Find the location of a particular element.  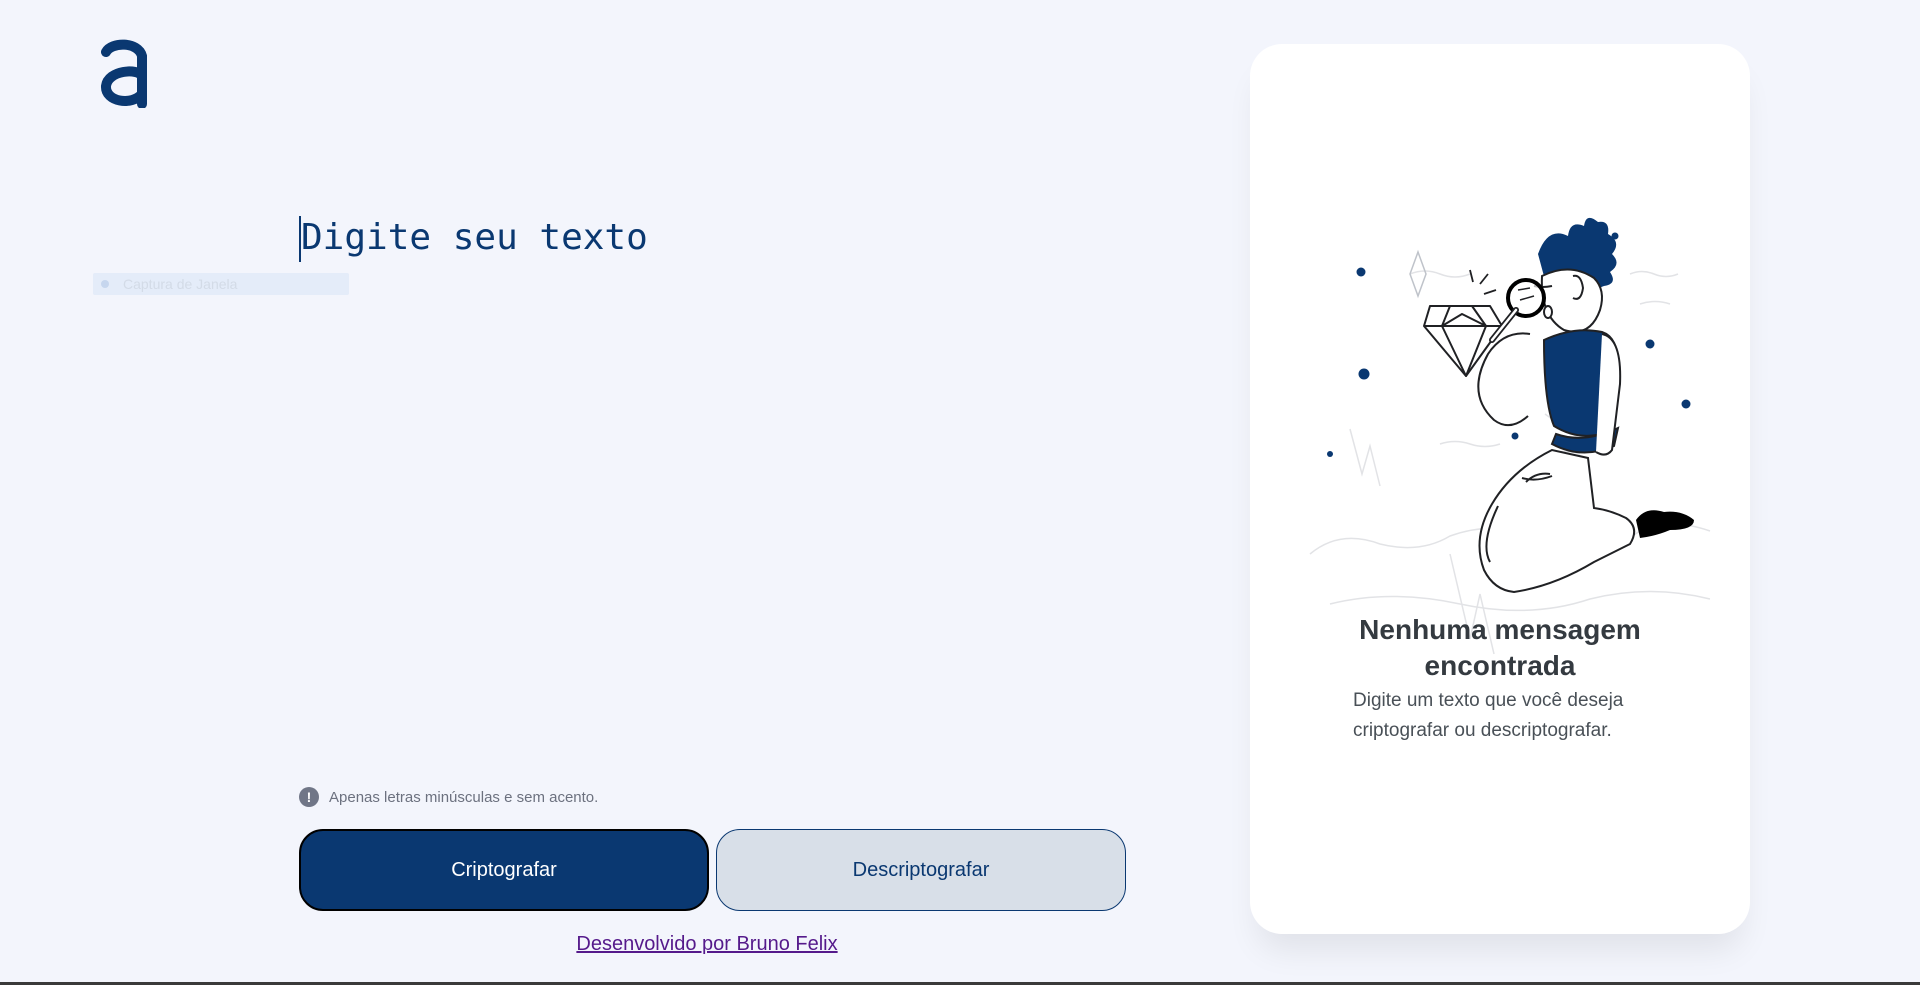

credit-text: Desenvolvido por Bruno Felix is located at coordinates (706, 944).